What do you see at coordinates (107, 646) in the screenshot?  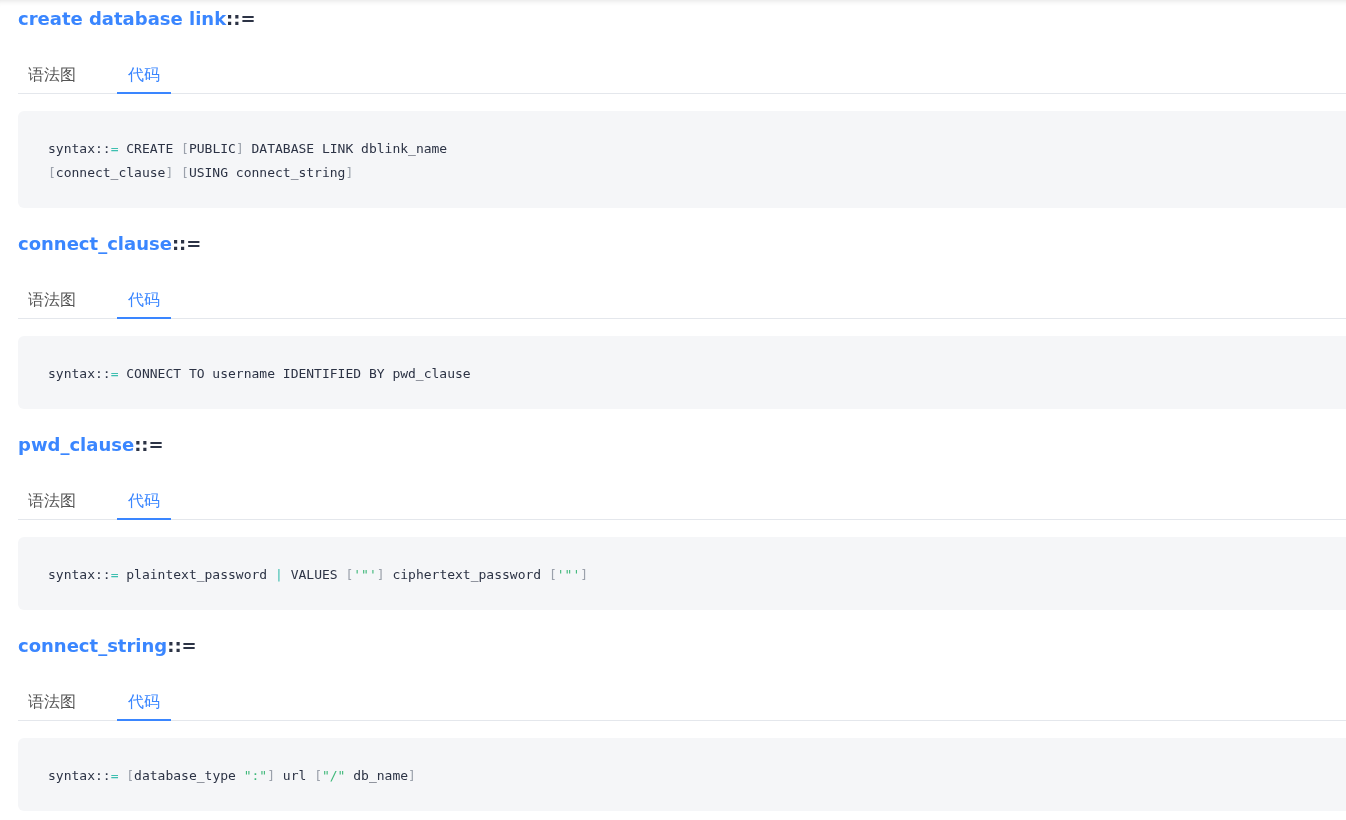 I see `section-heading: connect_string::=` at bounding box center [107, 646].